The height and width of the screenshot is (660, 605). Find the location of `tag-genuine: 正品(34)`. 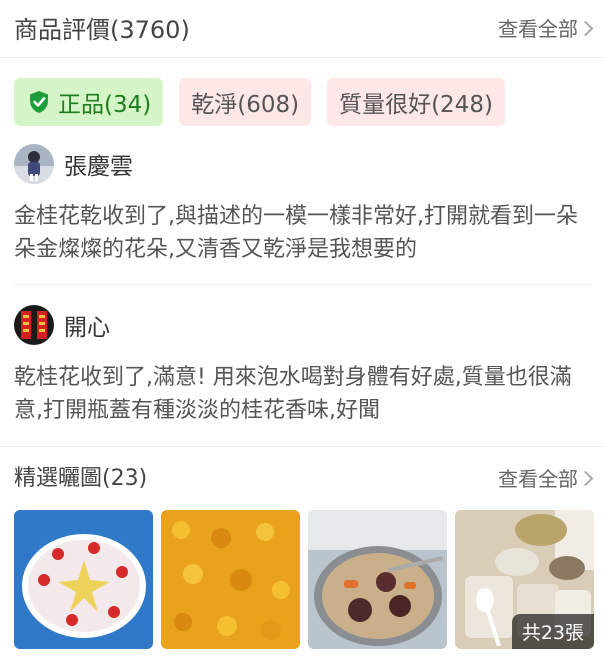

tag-genuine: 正品(34) is located at coordinates (89, 102).